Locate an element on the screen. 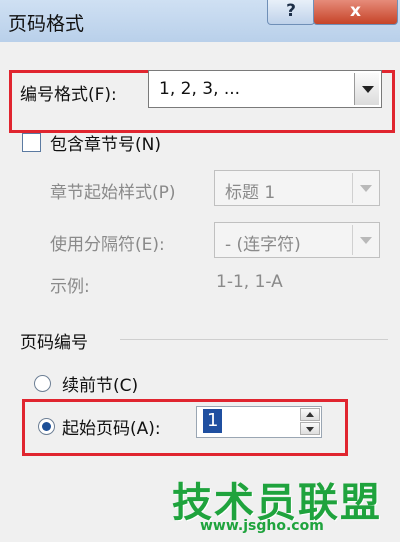 The image size is (400, 542). chapter-style-dropdown: 标题 1 is located at coordinates (297, 188).